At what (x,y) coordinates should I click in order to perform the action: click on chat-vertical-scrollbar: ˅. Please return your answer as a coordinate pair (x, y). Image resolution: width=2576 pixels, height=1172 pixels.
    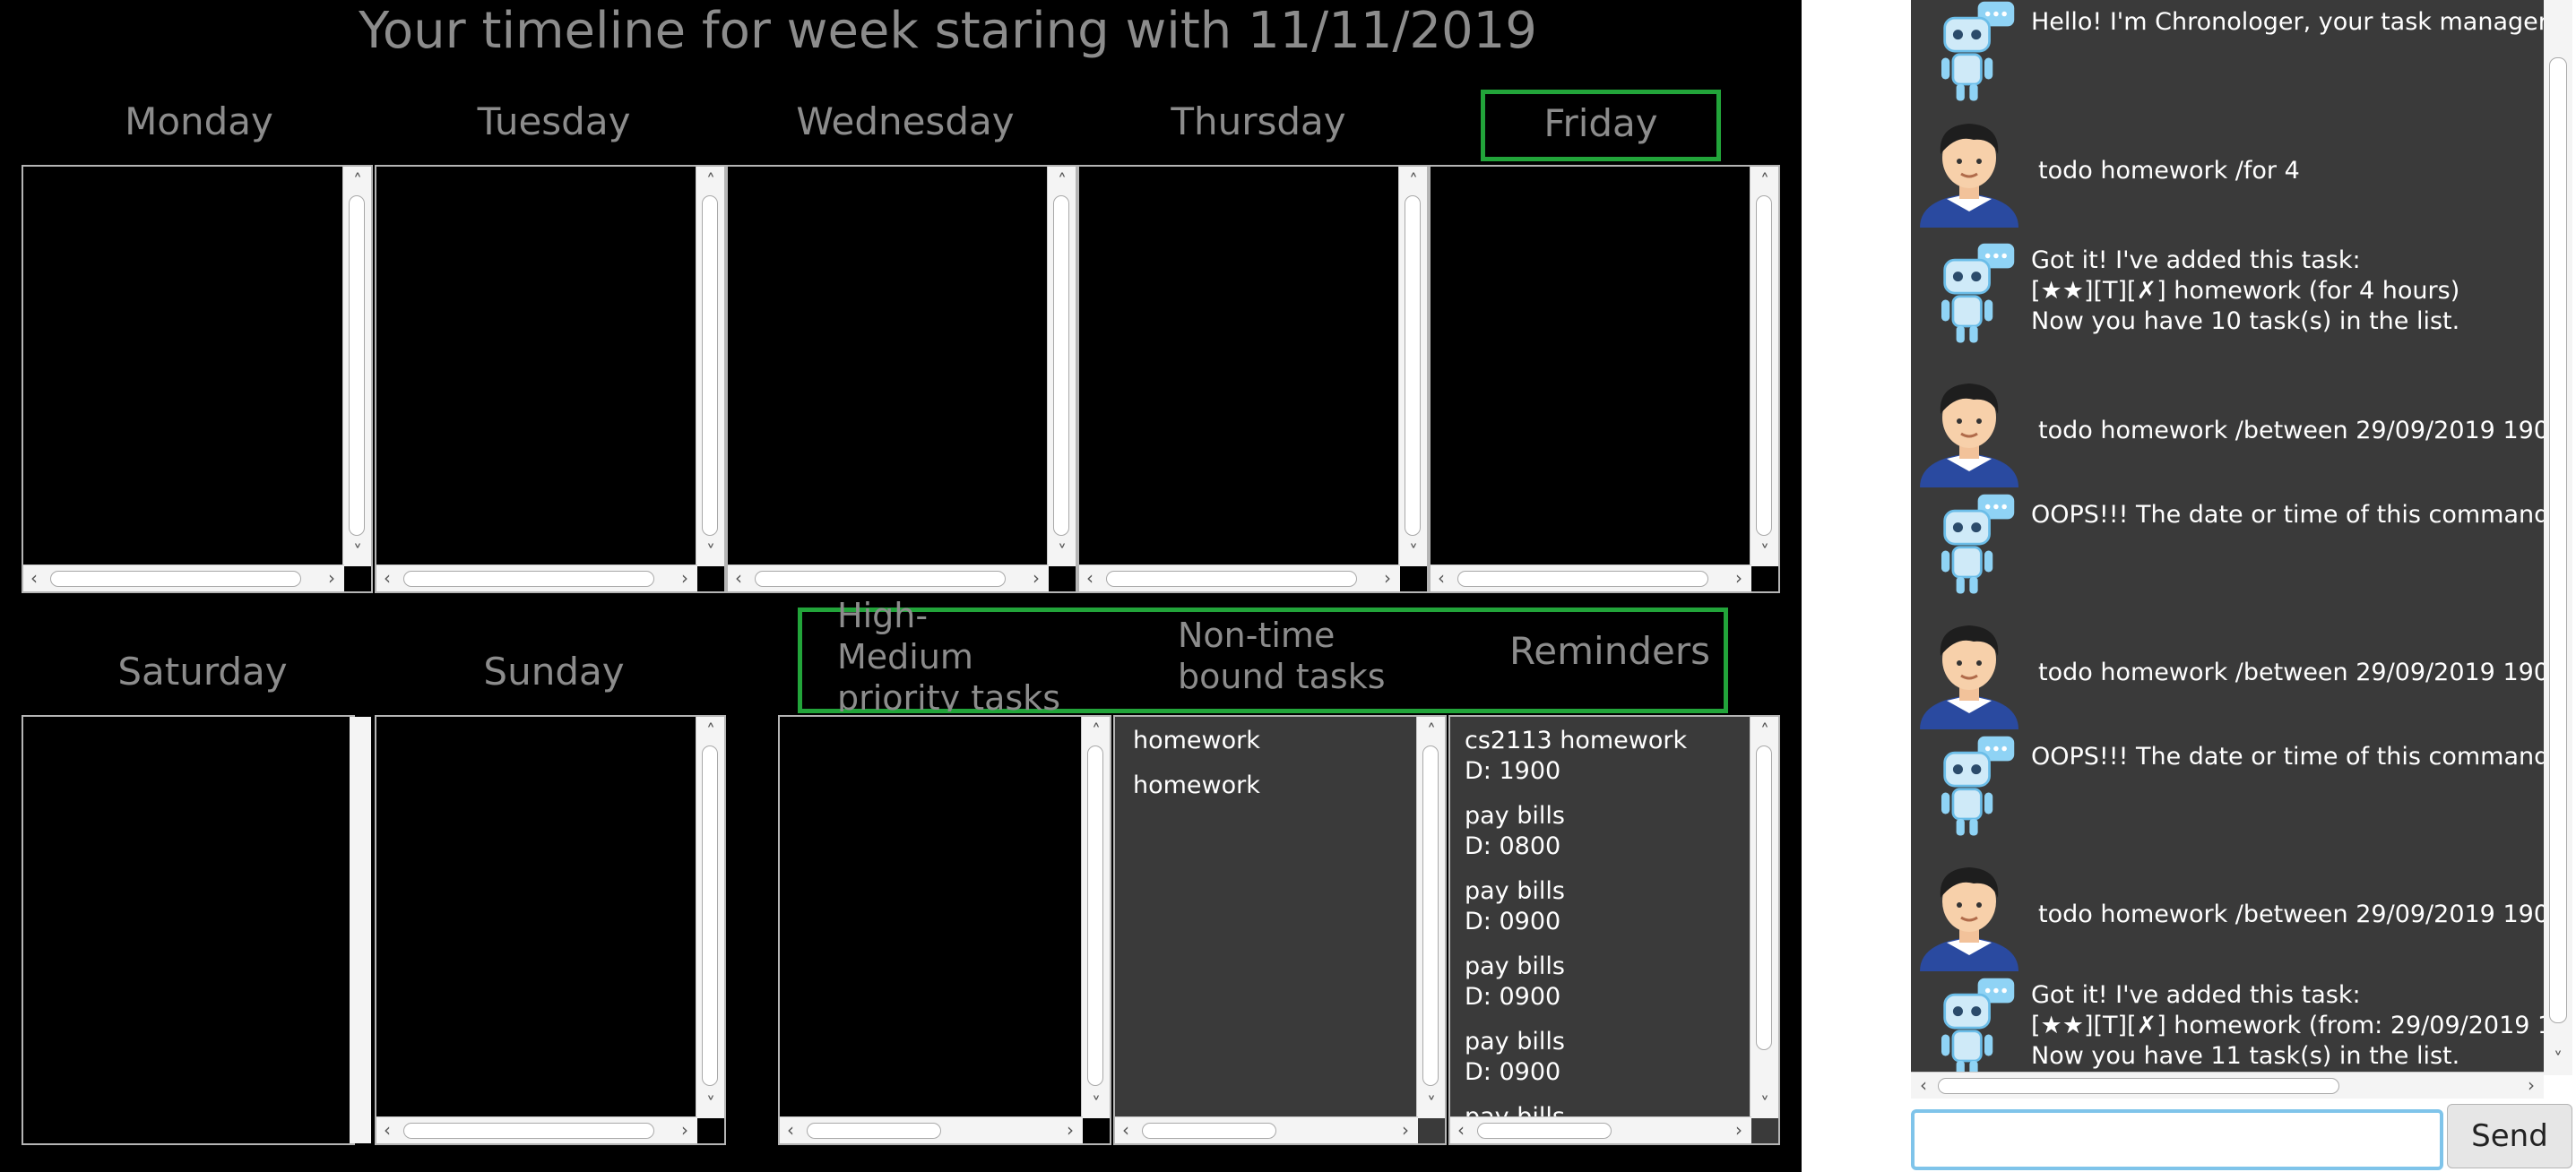
    Looking at the image, I should click on (2558, 537).